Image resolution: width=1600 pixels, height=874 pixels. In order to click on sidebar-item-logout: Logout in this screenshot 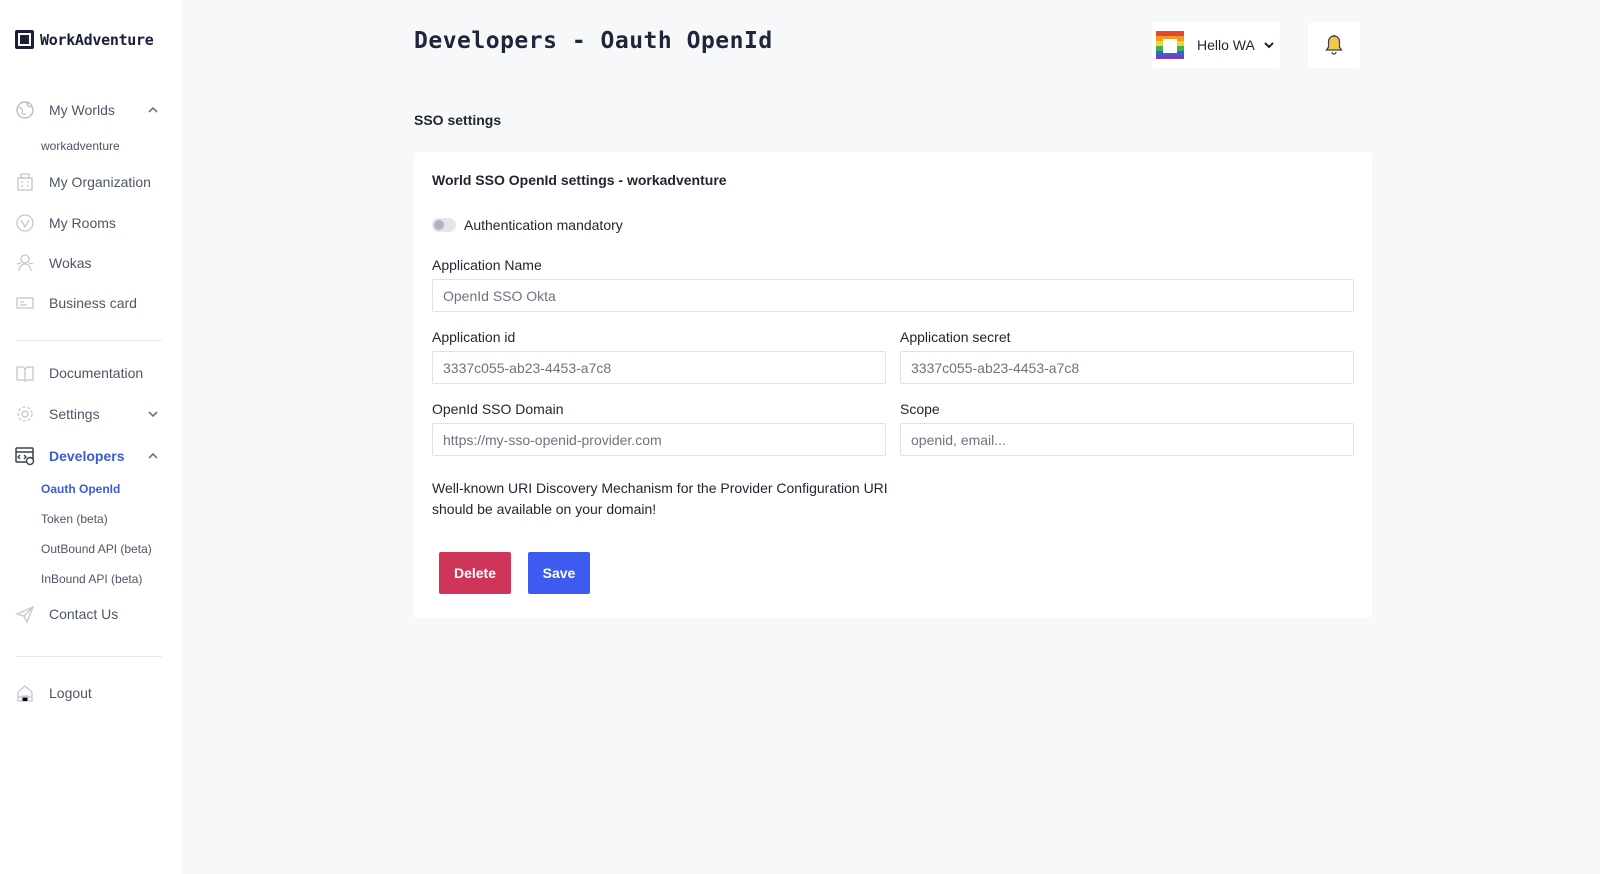, I will do `click(89, 693)`.